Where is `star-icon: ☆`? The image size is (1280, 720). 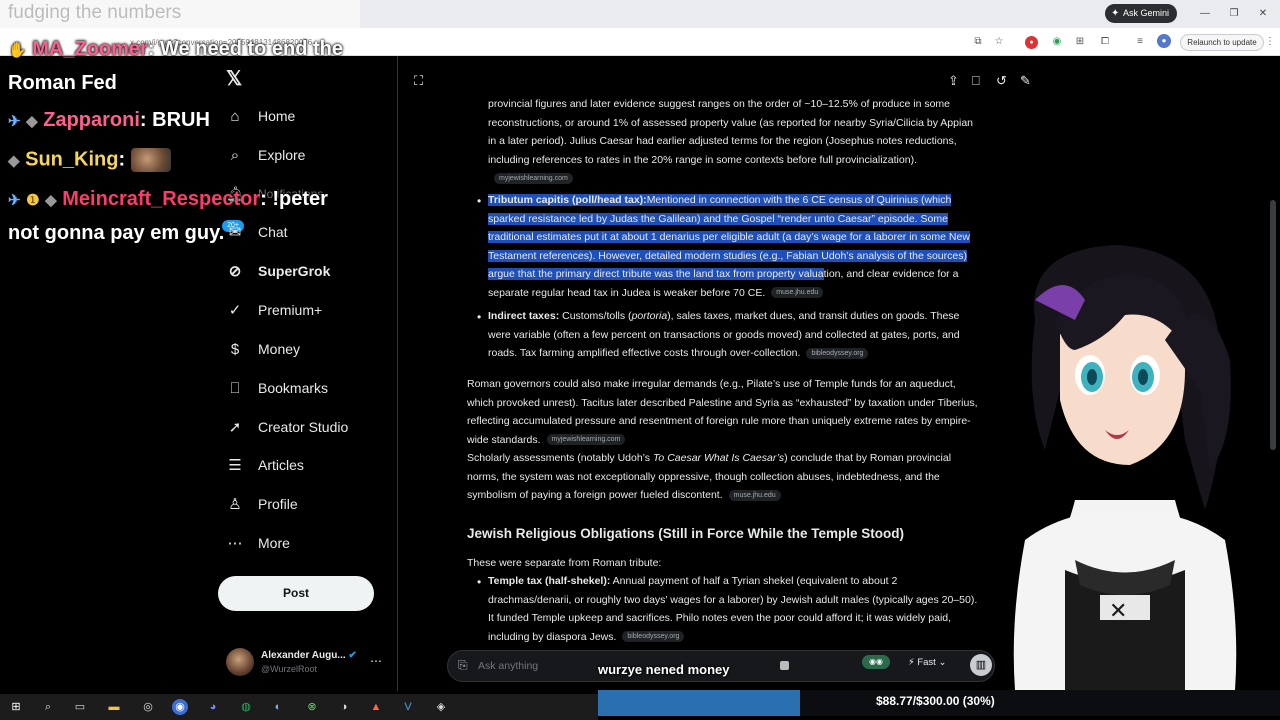 star-icon: ☆ is located at coordinates (999, 42).